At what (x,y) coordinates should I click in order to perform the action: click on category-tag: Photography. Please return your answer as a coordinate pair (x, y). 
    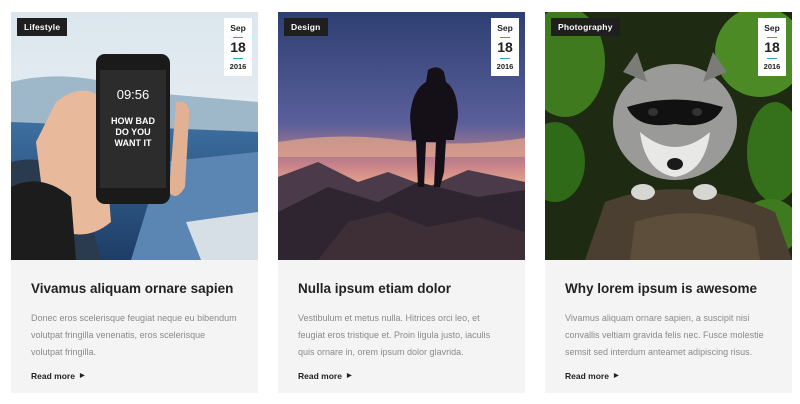
    Looking at the image, I should click on (585, 27).